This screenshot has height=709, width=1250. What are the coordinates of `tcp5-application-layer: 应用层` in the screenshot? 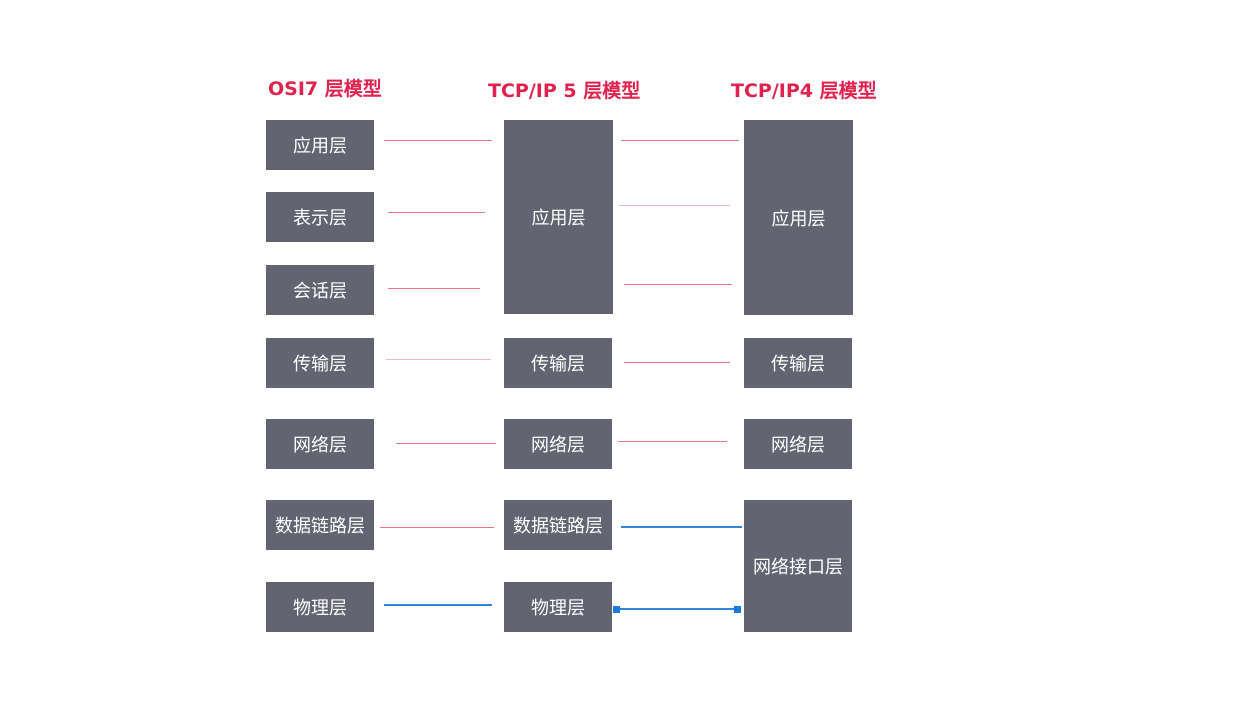 It's located at (558, 217).